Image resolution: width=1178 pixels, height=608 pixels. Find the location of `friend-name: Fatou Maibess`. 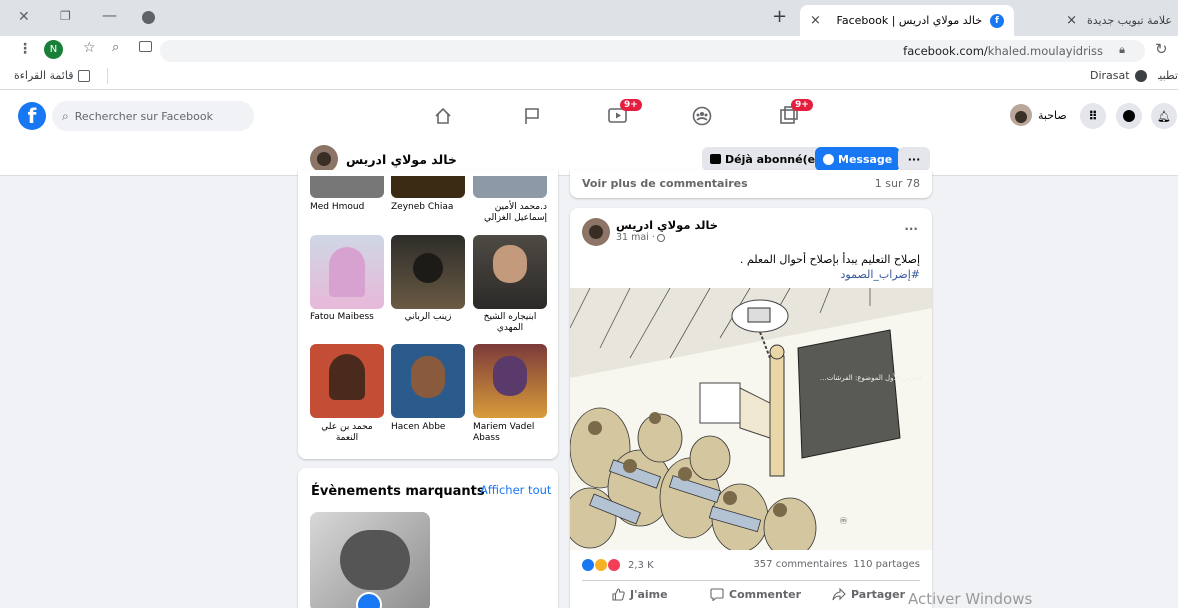

friend-name: Fatou Maibess is located at coordinates (347, 317).